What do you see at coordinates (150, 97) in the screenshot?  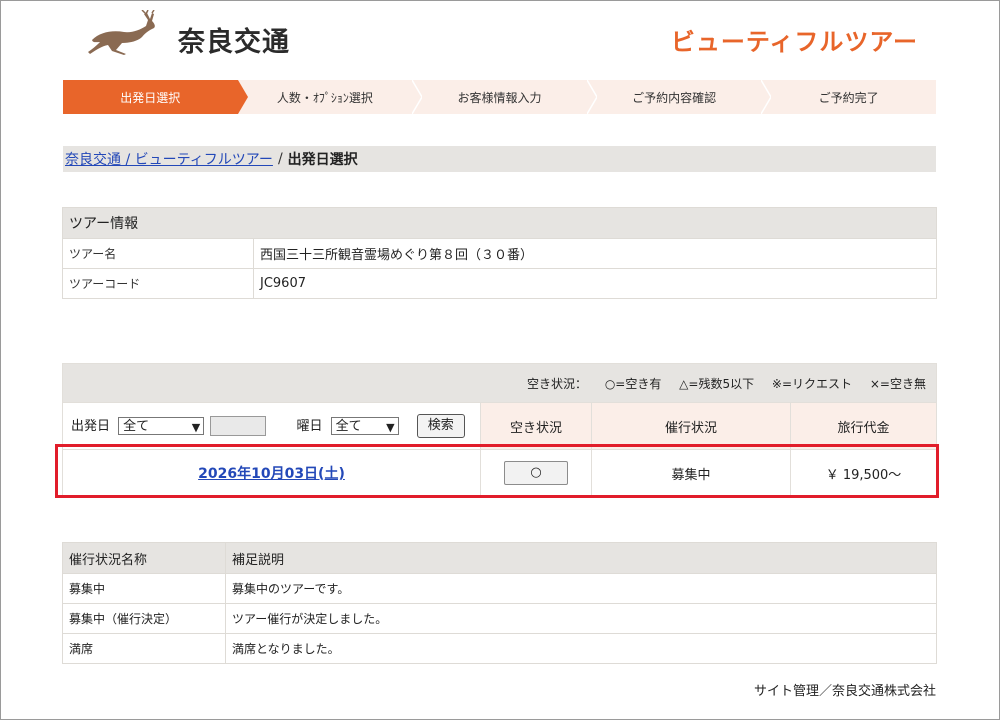 I see `step-label: 出発日選択` at bounding box center [150, 97].